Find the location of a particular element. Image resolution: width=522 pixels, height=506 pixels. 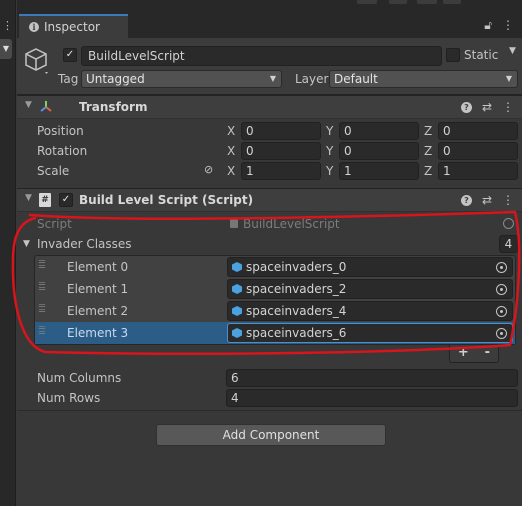

build-level-script-header: ▼ # ✓ Build Level Script (Script) ? ⇄ ⋮ is located at coordinates (269, 200).